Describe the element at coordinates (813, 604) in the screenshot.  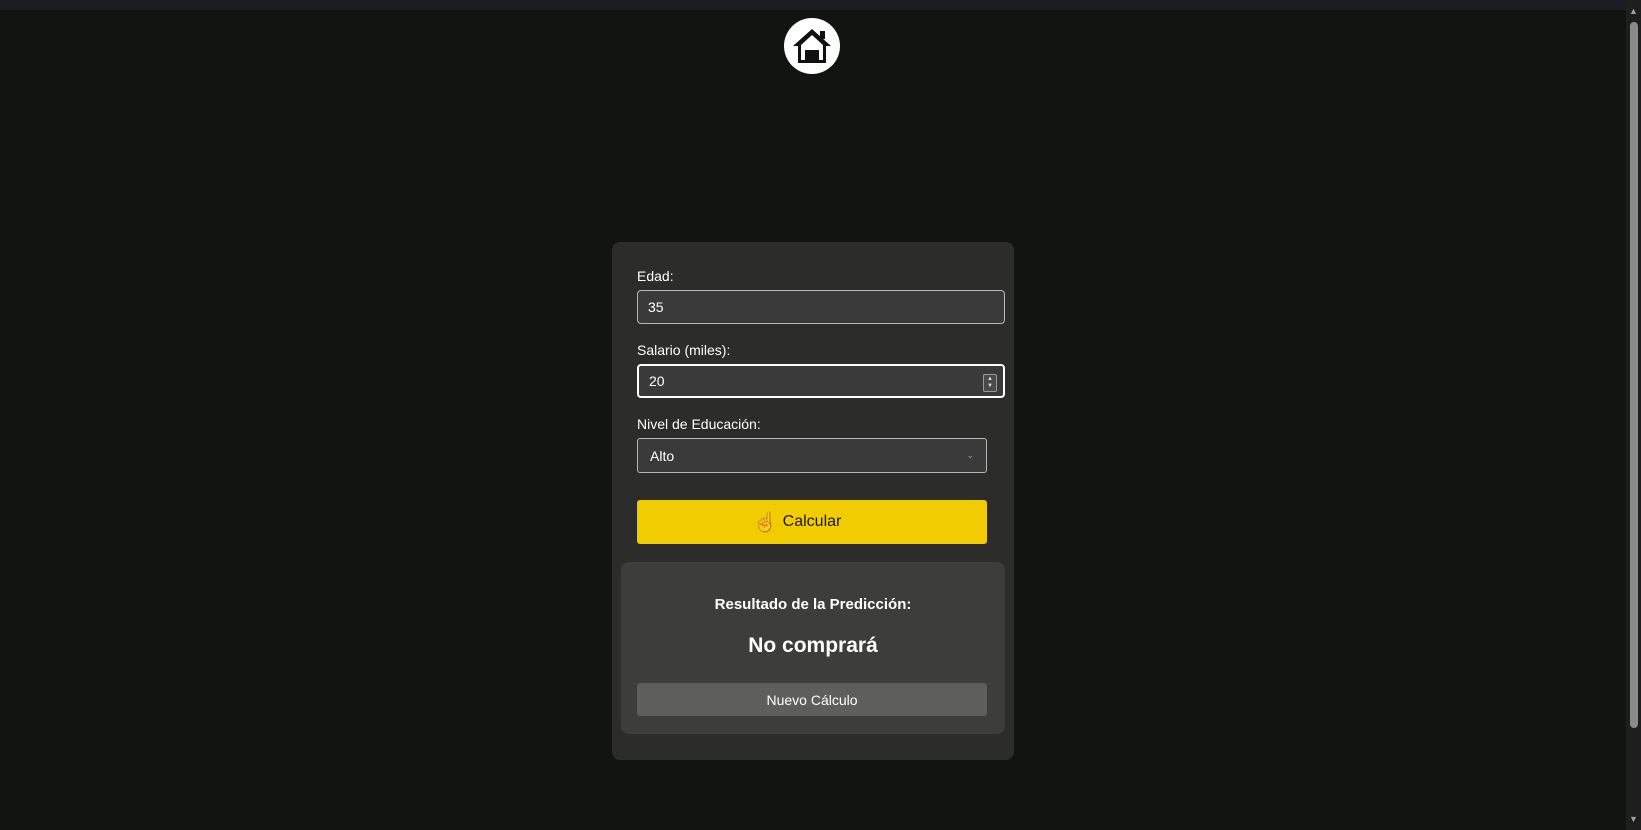
I see `result-heading: Resultado de la Predicción:` at that location.